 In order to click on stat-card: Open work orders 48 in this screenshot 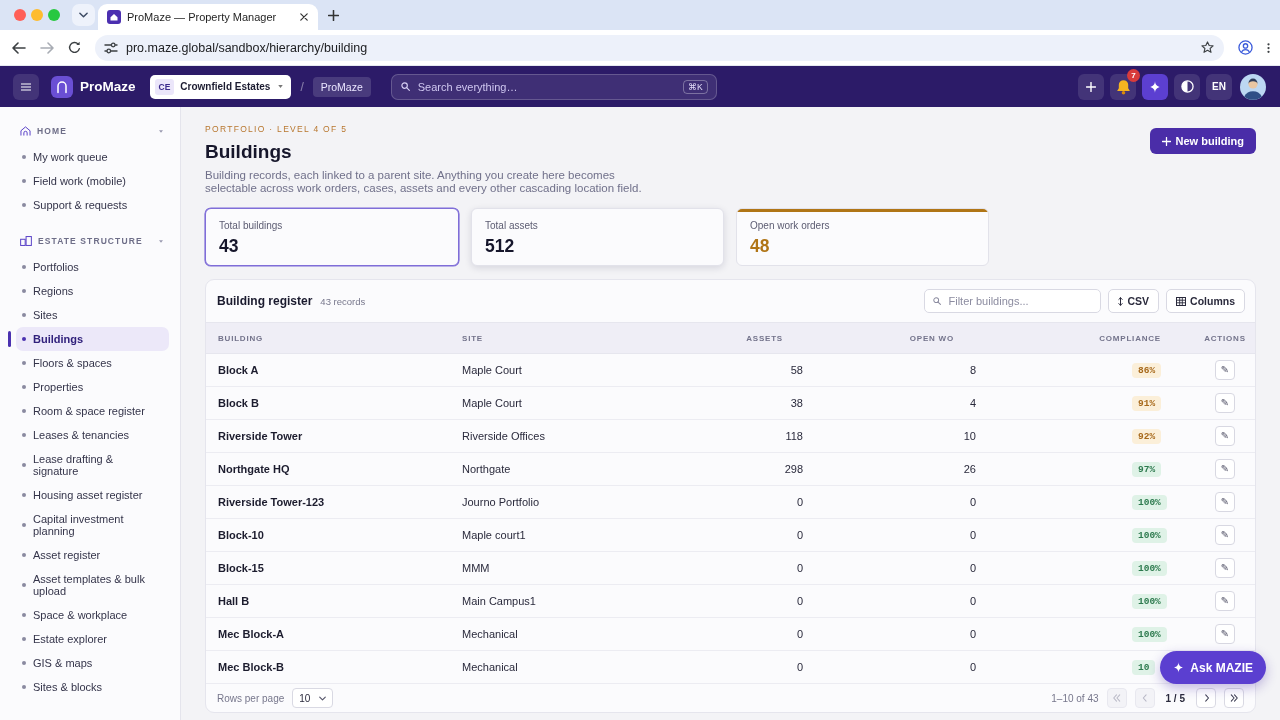, I will do `click(862, 237)`.